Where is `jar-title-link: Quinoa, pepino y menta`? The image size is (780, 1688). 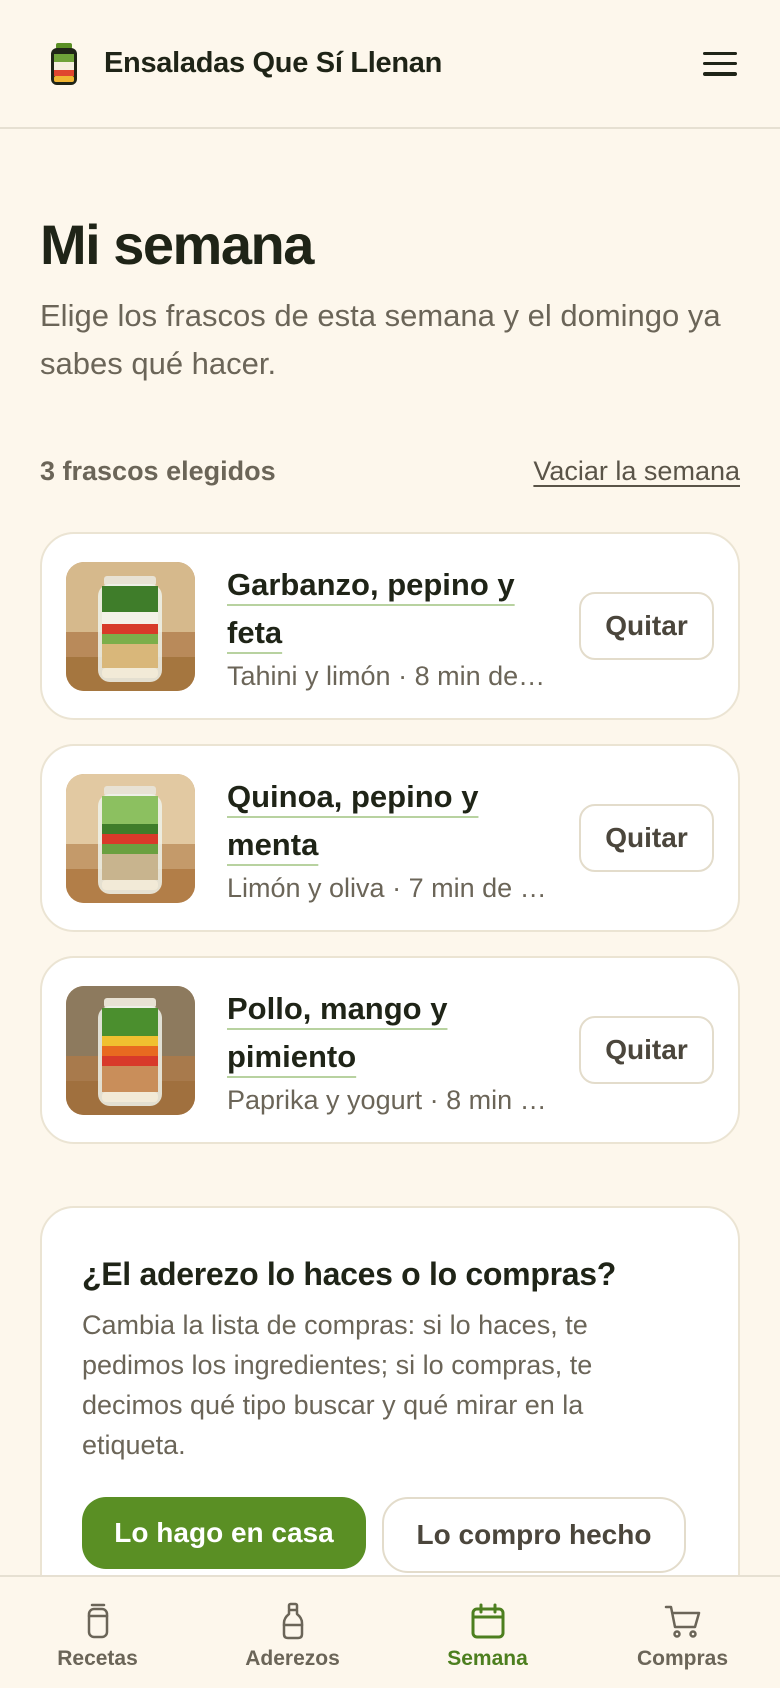 jar-title-link: Quinoa, pepino y menta is located at coordinates (387, 821).